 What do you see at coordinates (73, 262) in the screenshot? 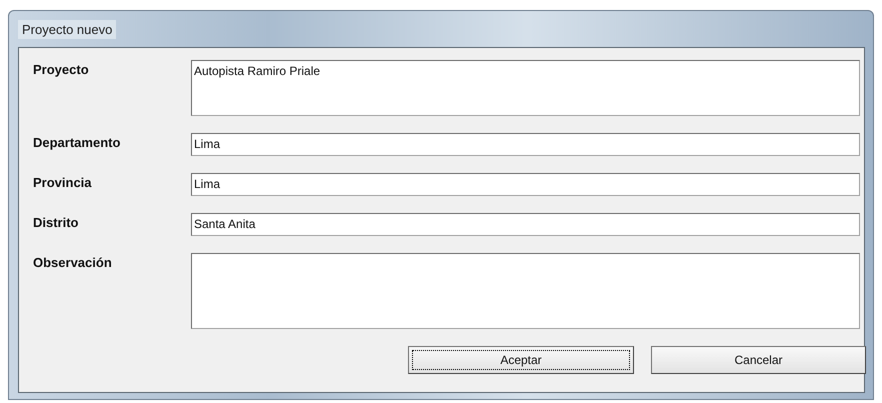
I see `field-label: Observación` at bounding box center [73, 262].